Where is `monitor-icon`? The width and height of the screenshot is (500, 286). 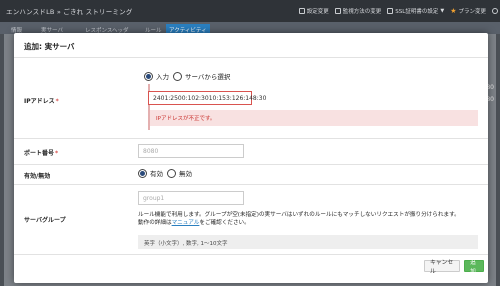 monitor-icon is located at coordinates (337, 11).